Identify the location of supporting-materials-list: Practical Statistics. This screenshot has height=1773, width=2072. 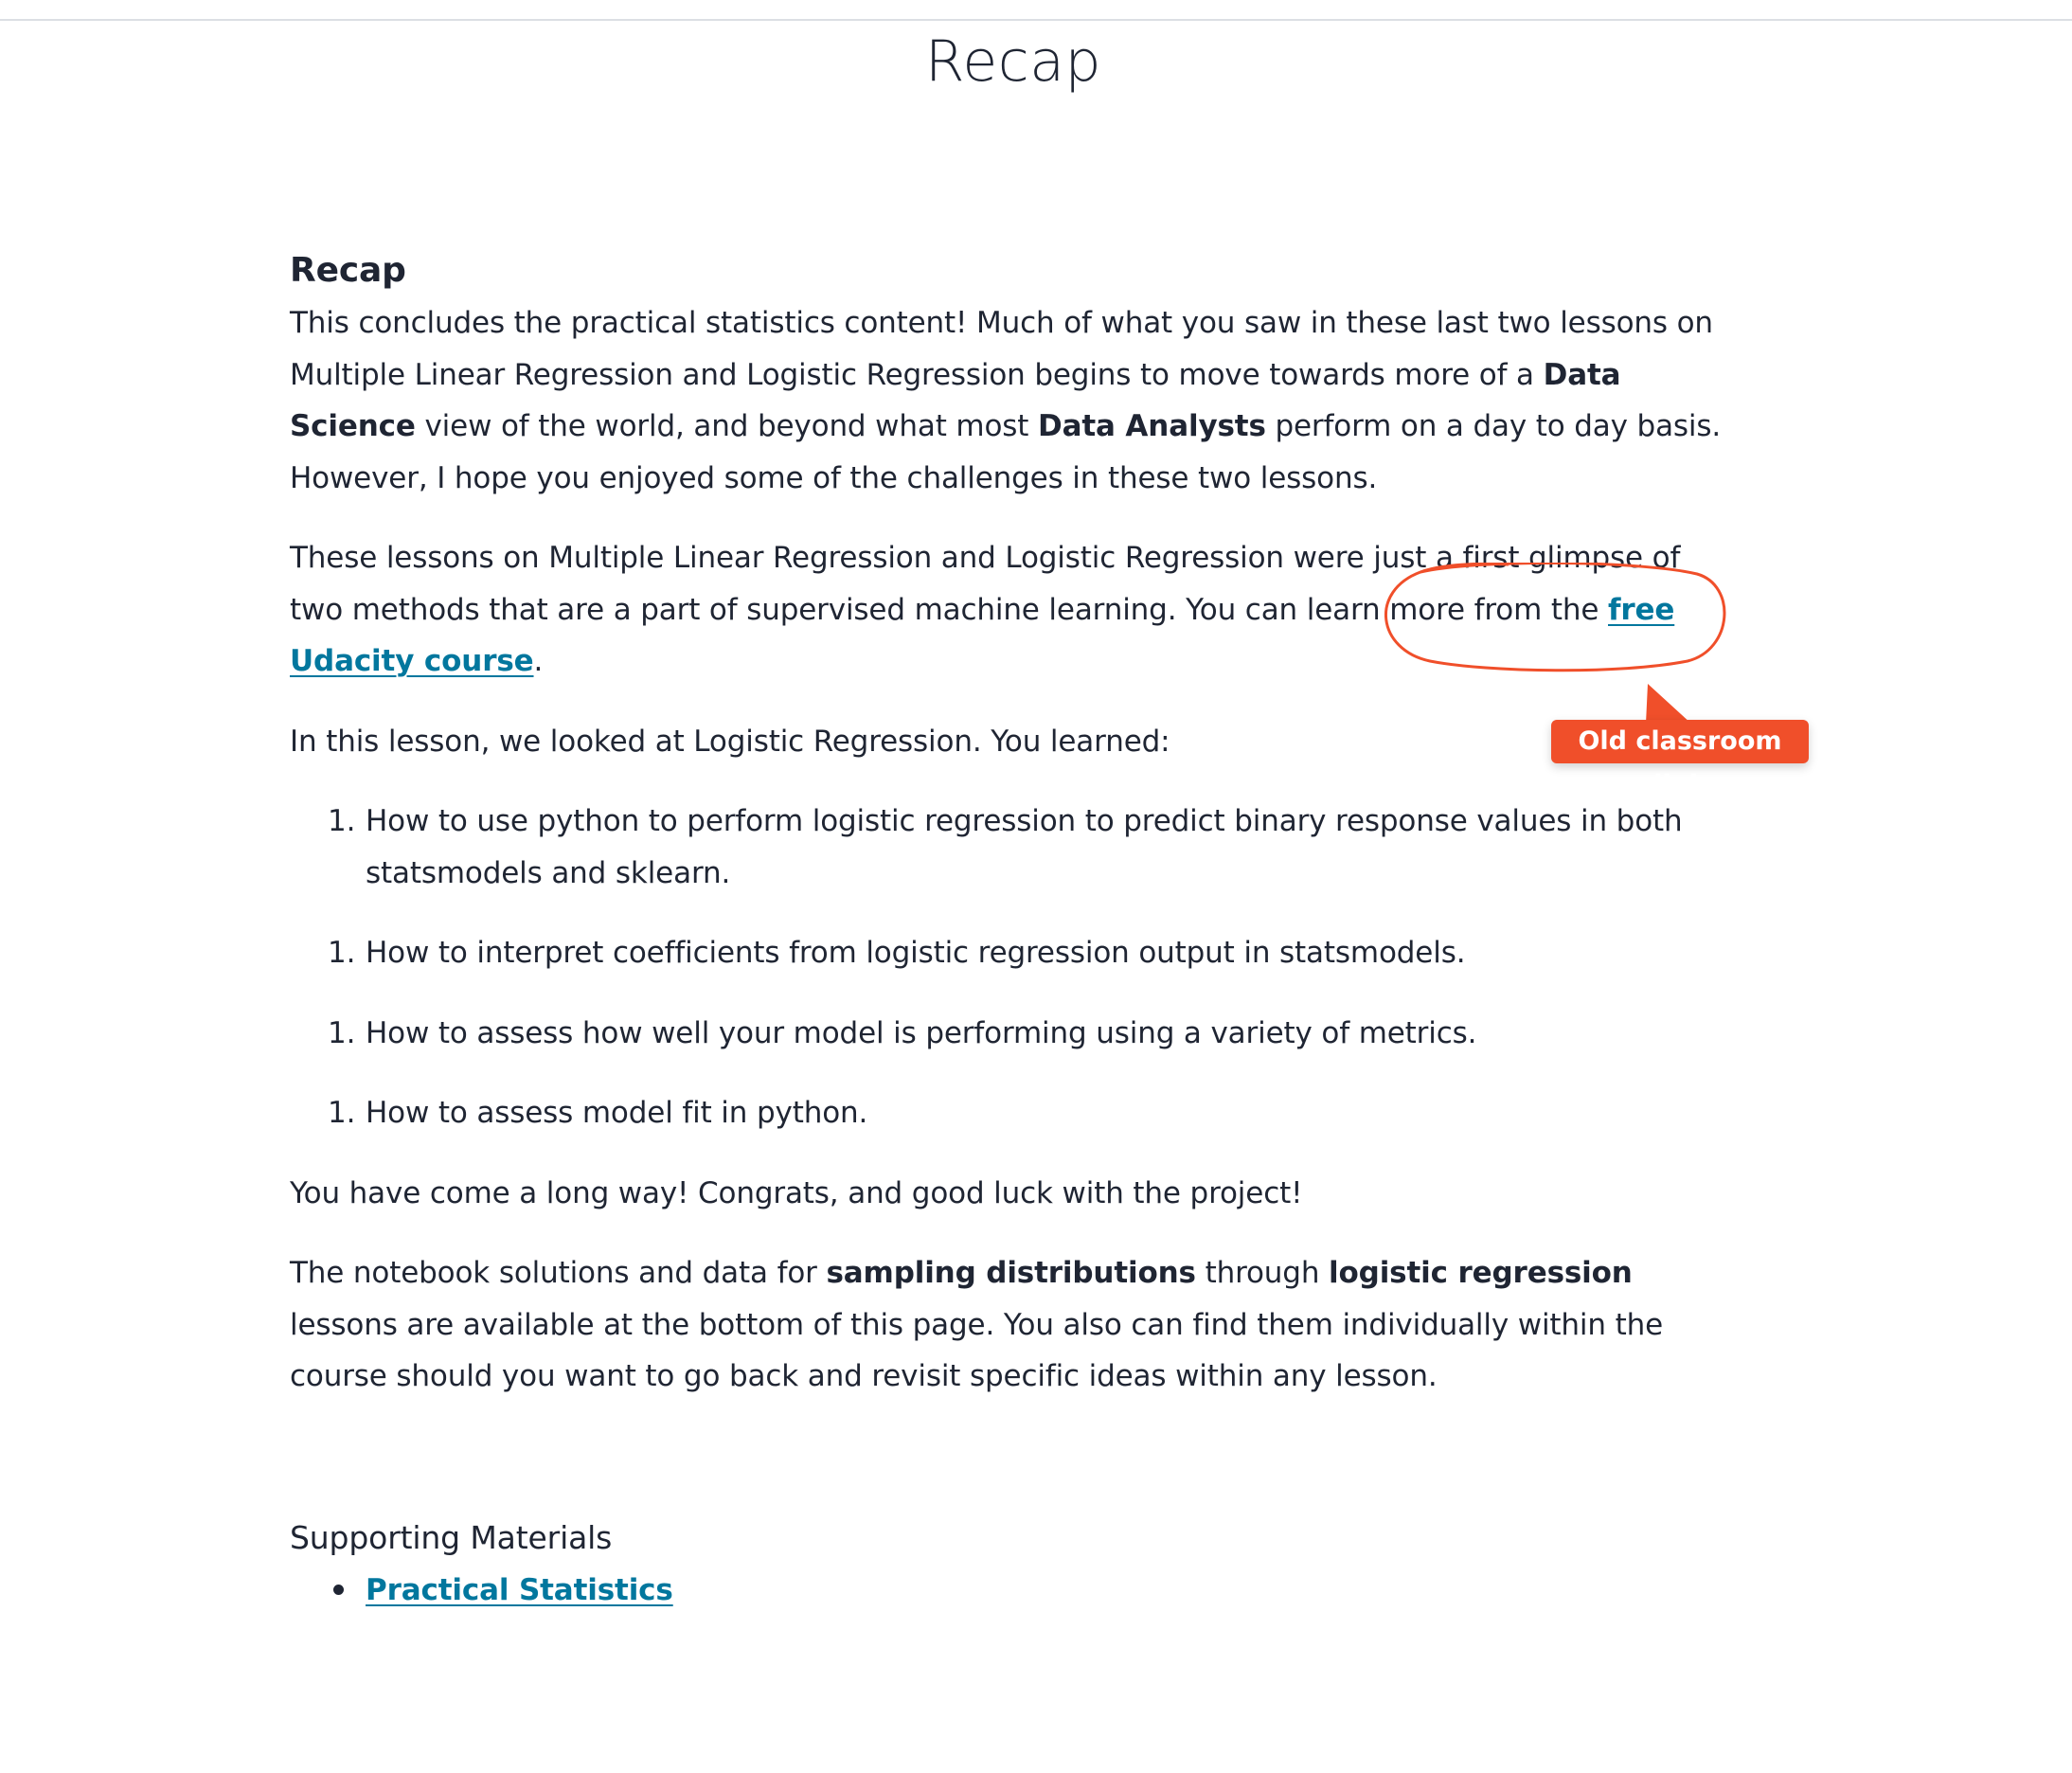
(1009, 1591).